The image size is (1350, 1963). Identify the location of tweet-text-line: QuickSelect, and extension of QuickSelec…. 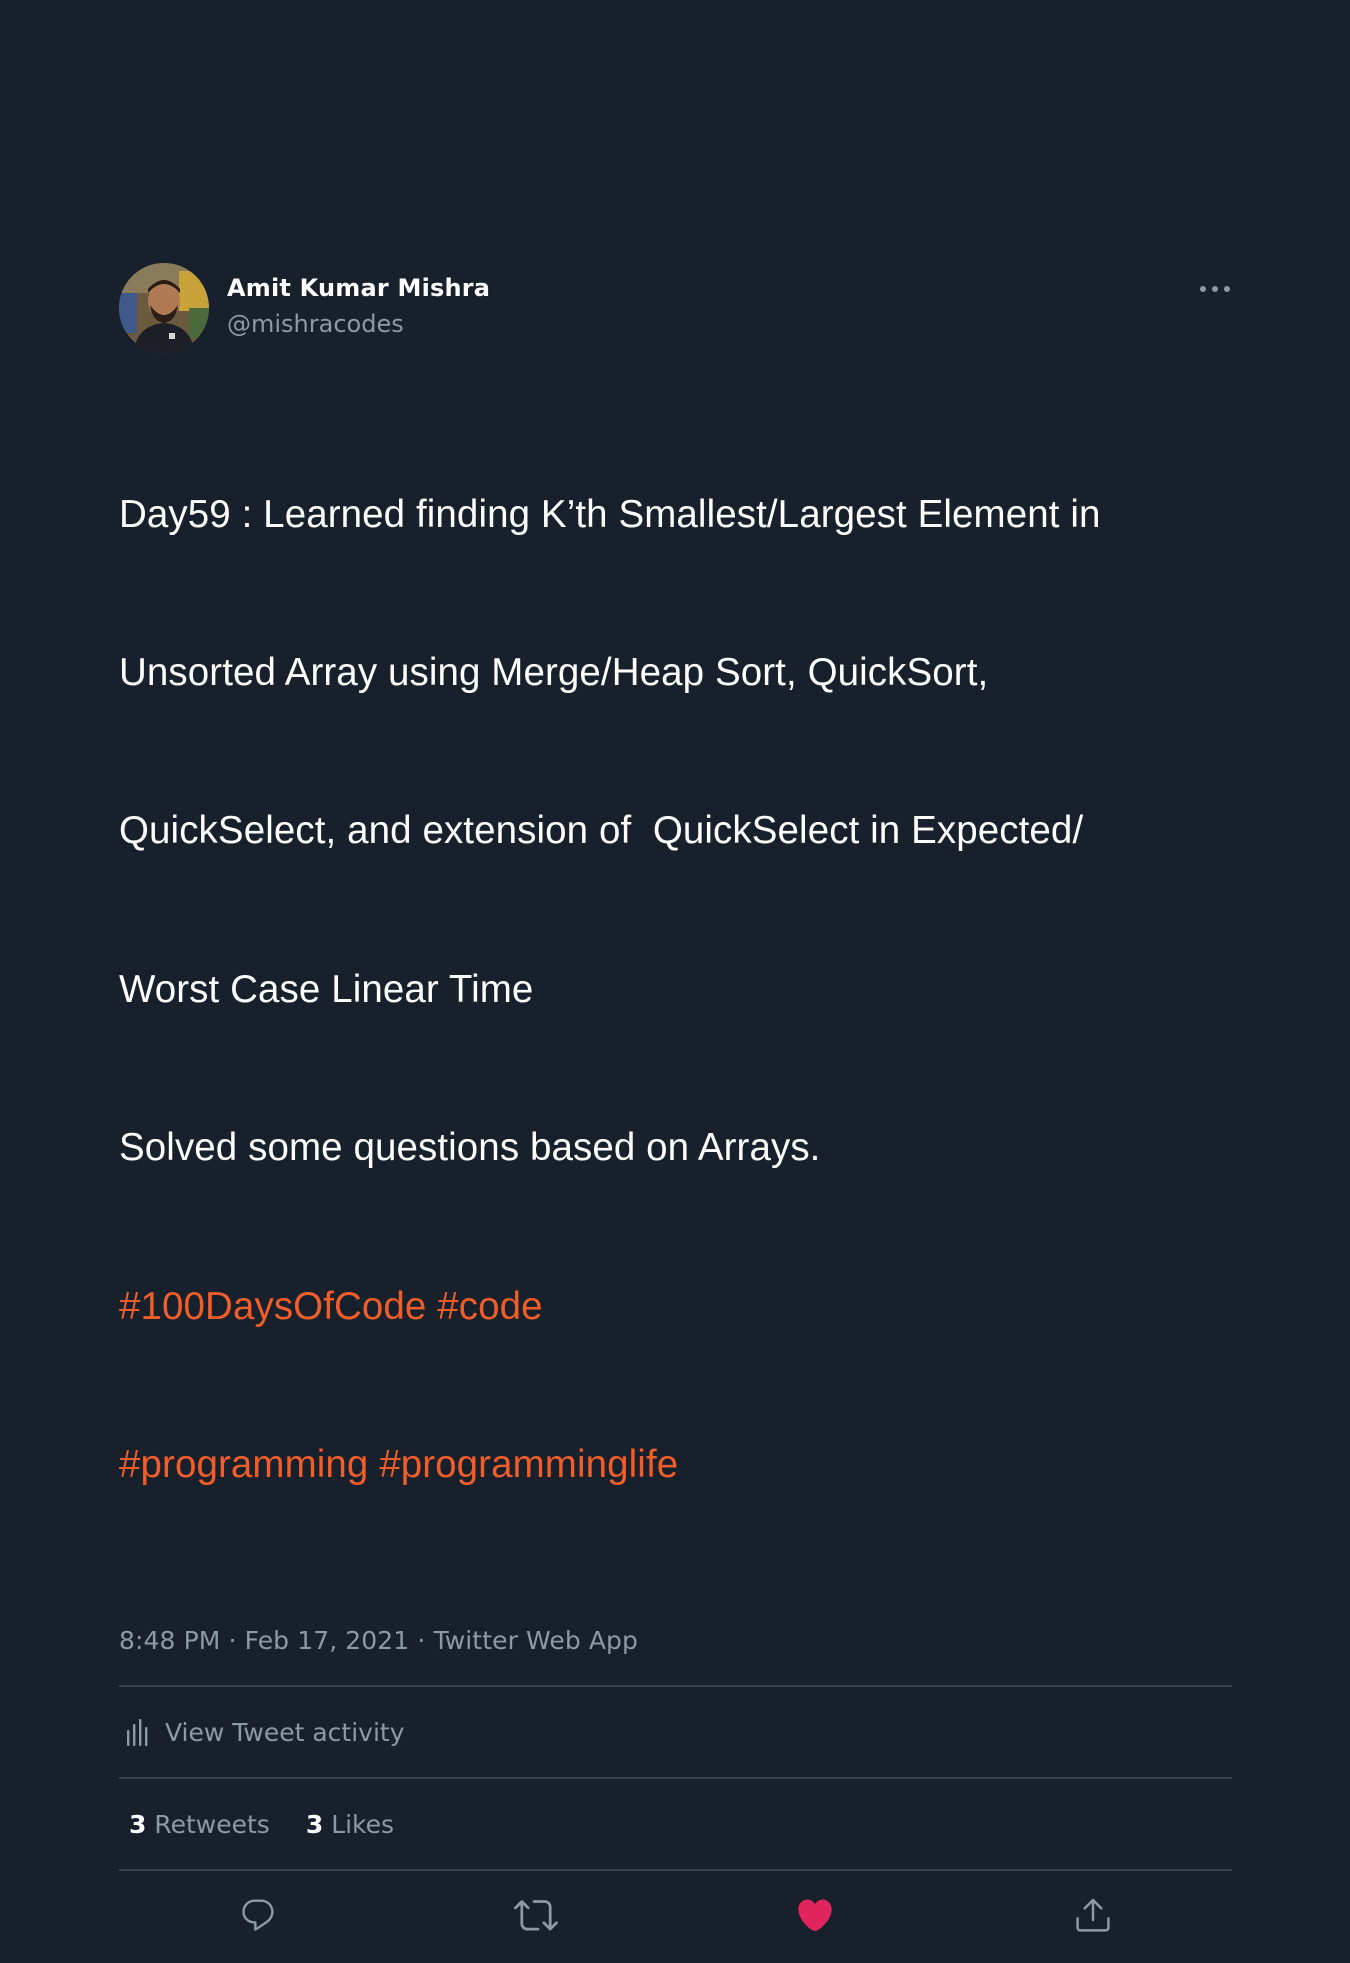
(601, 831).